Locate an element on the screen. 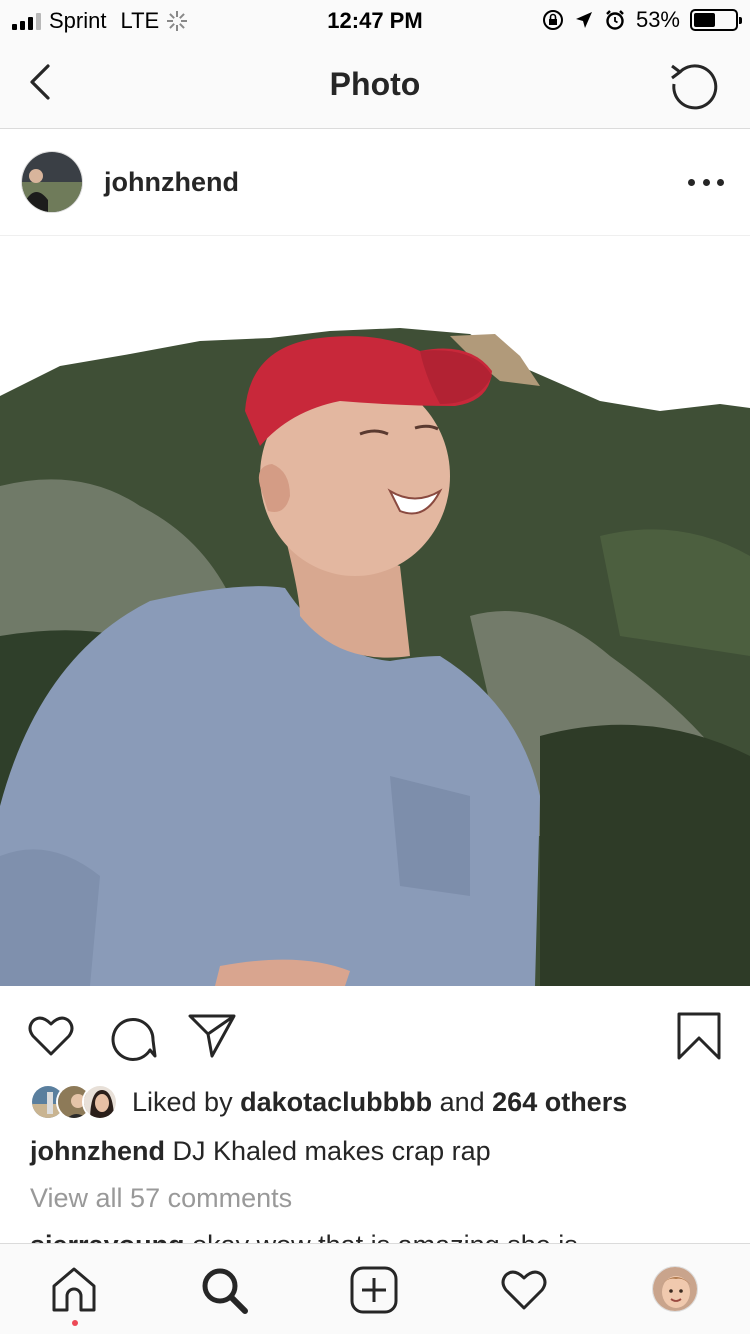  tab-bar is located at coordinates (375, 1288).